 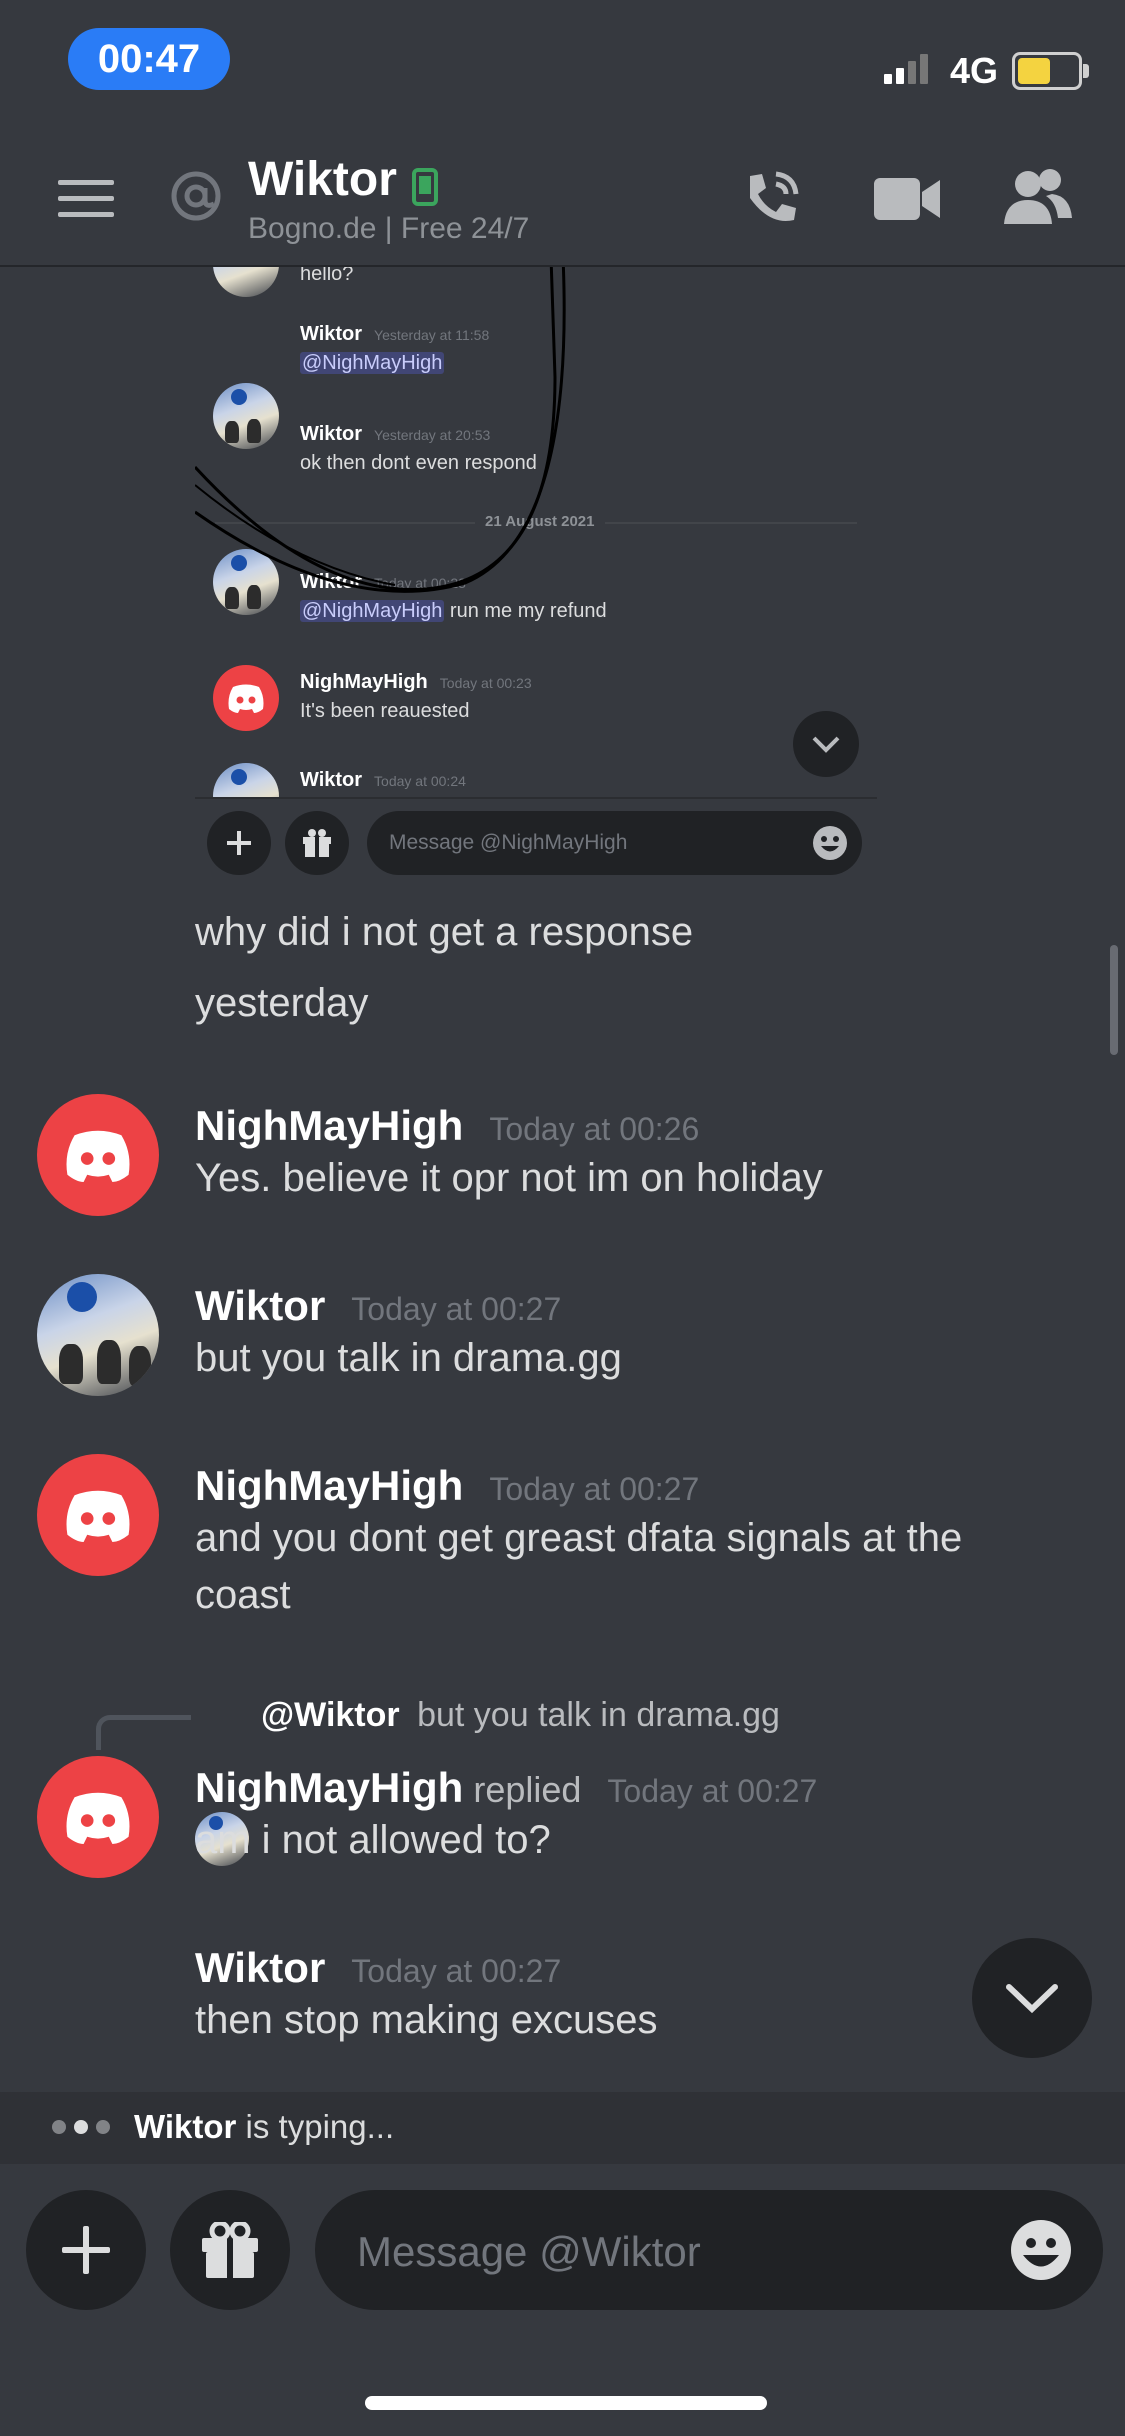 I want to click on chevron-down-icon, so click(x=1032, y=1999).